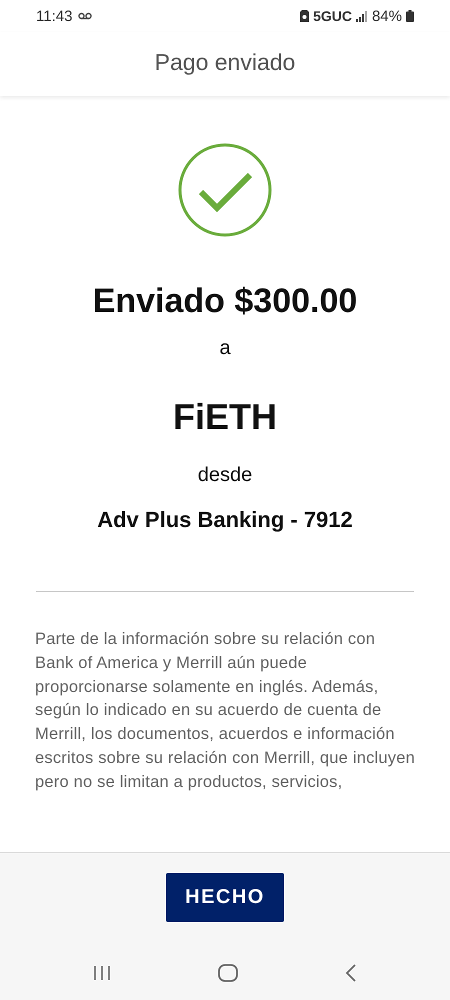  What do you see at coordinates (350, 973) in the screenshot?
I see `back-icon` at bounding box center [350, 973].